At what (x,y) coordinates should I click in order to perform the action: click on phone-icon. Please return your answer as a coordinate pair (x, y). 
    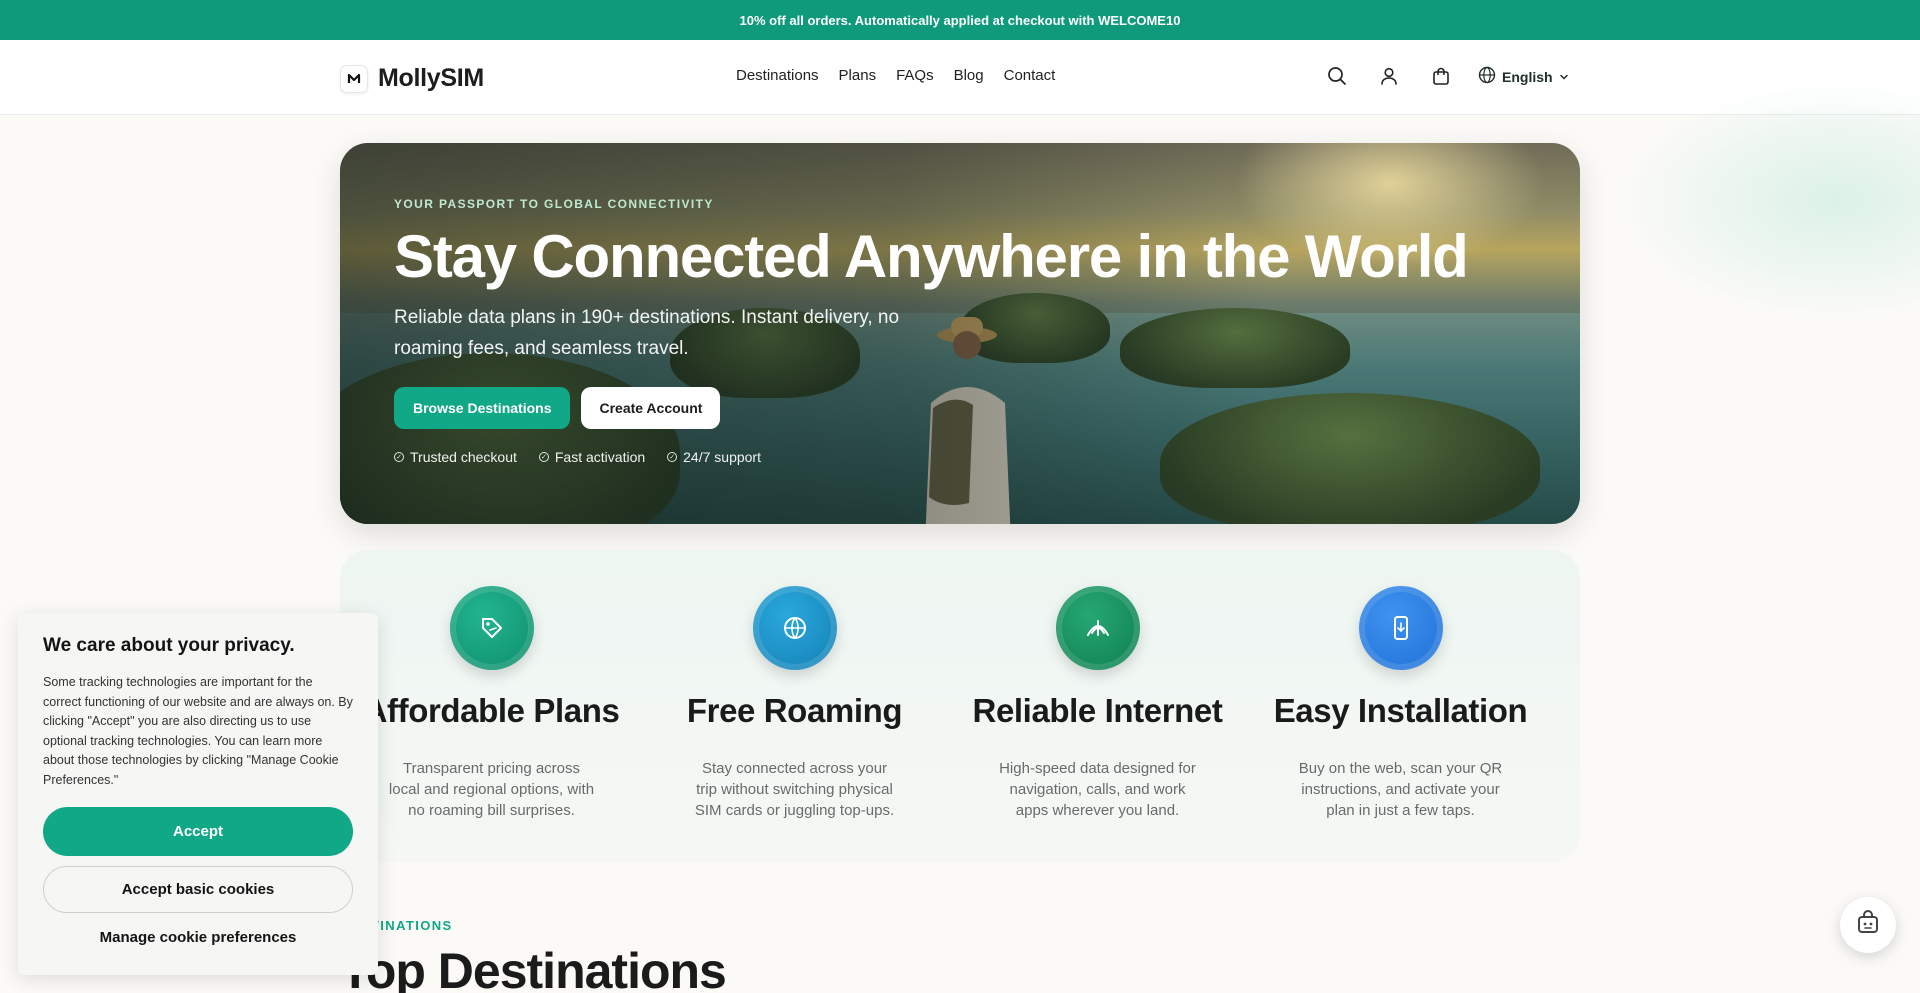
    Looking at the image, I should click on (1400, 628).